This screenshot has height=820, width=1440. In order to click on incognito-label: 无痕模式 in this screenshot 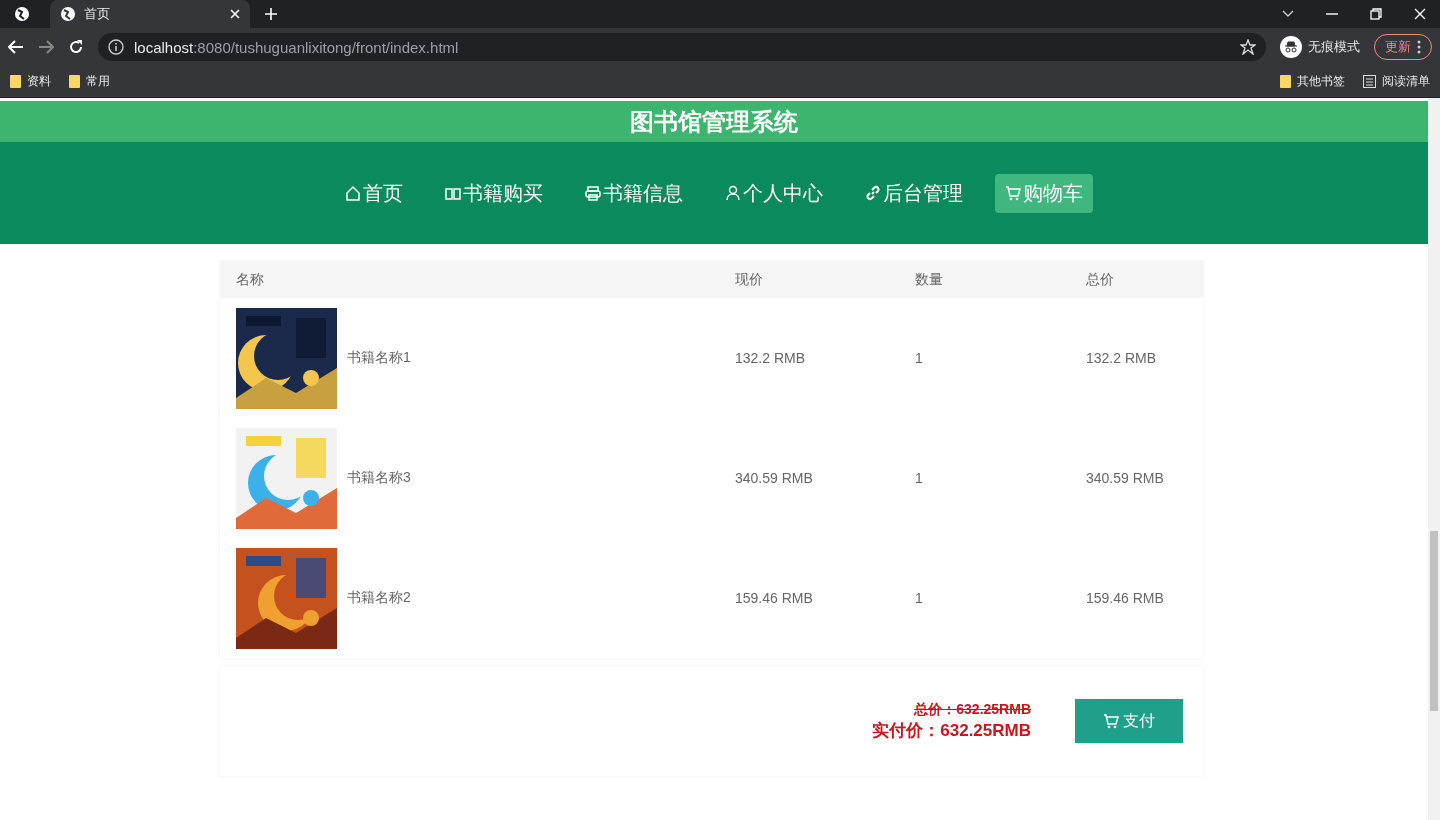, I will do `click(1334, 47)`.